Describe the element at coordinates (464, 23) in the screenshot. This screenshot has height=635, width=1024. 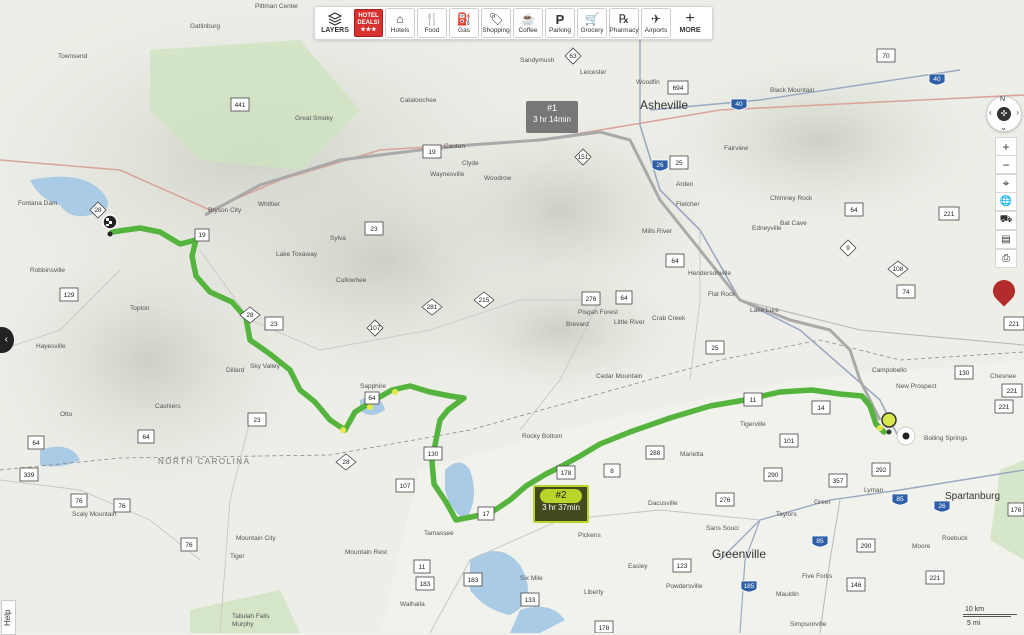
I see `category-gas: ⛽ Gas` at that location.